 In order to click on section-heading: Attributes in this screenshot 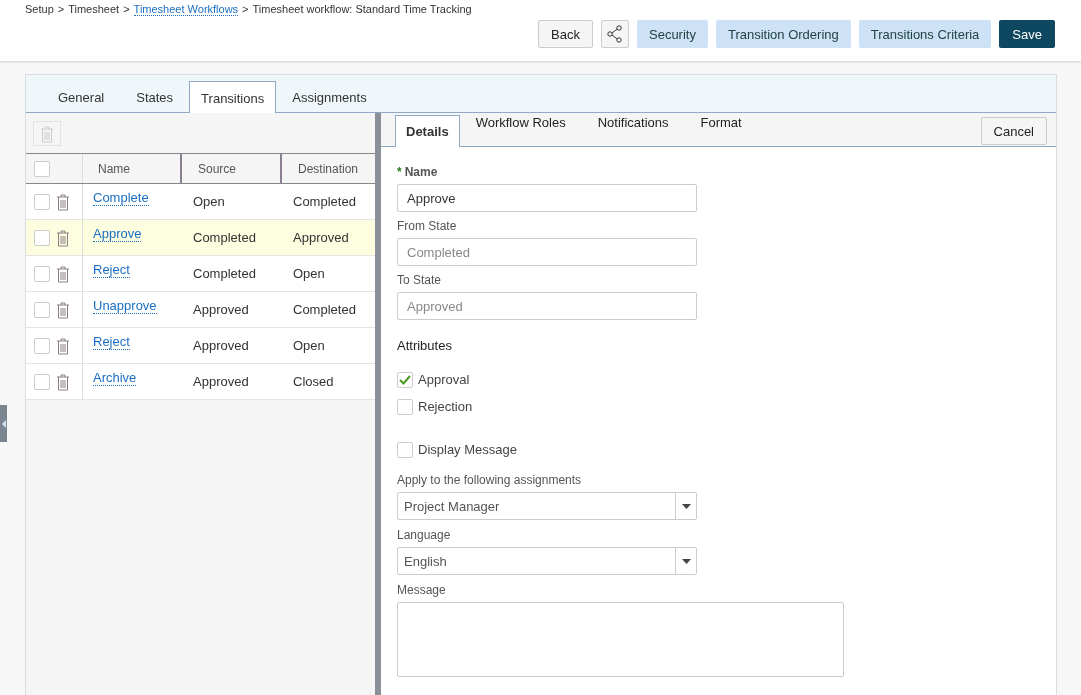, I will do `click(425, 345)`.